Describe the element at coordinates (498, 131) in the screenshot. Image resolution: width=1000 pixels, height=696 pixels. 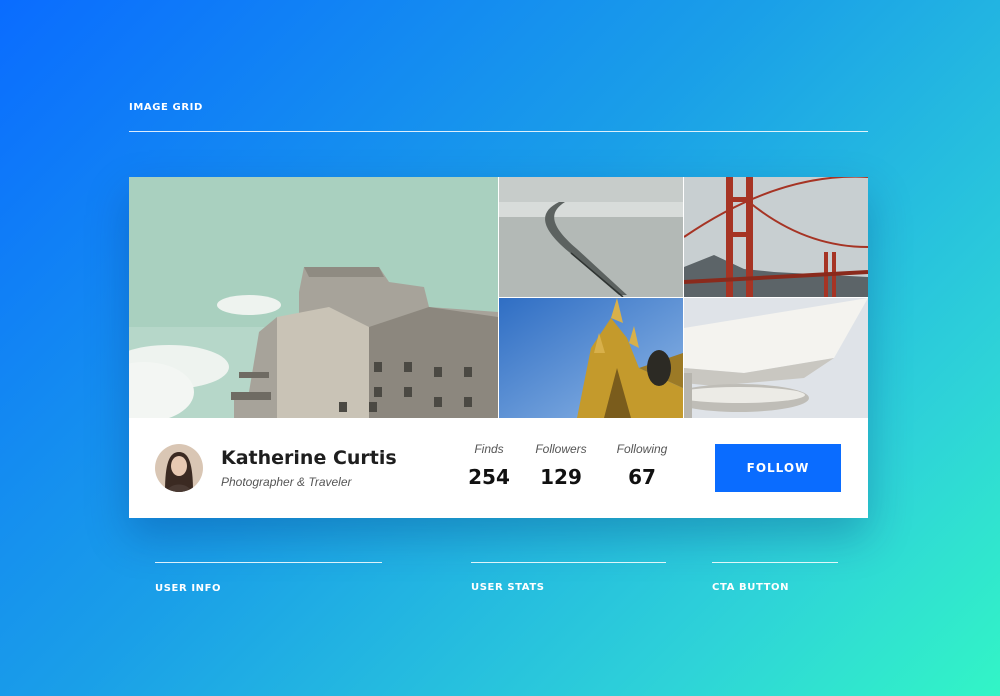
I see `image-grid-divider` at that location.